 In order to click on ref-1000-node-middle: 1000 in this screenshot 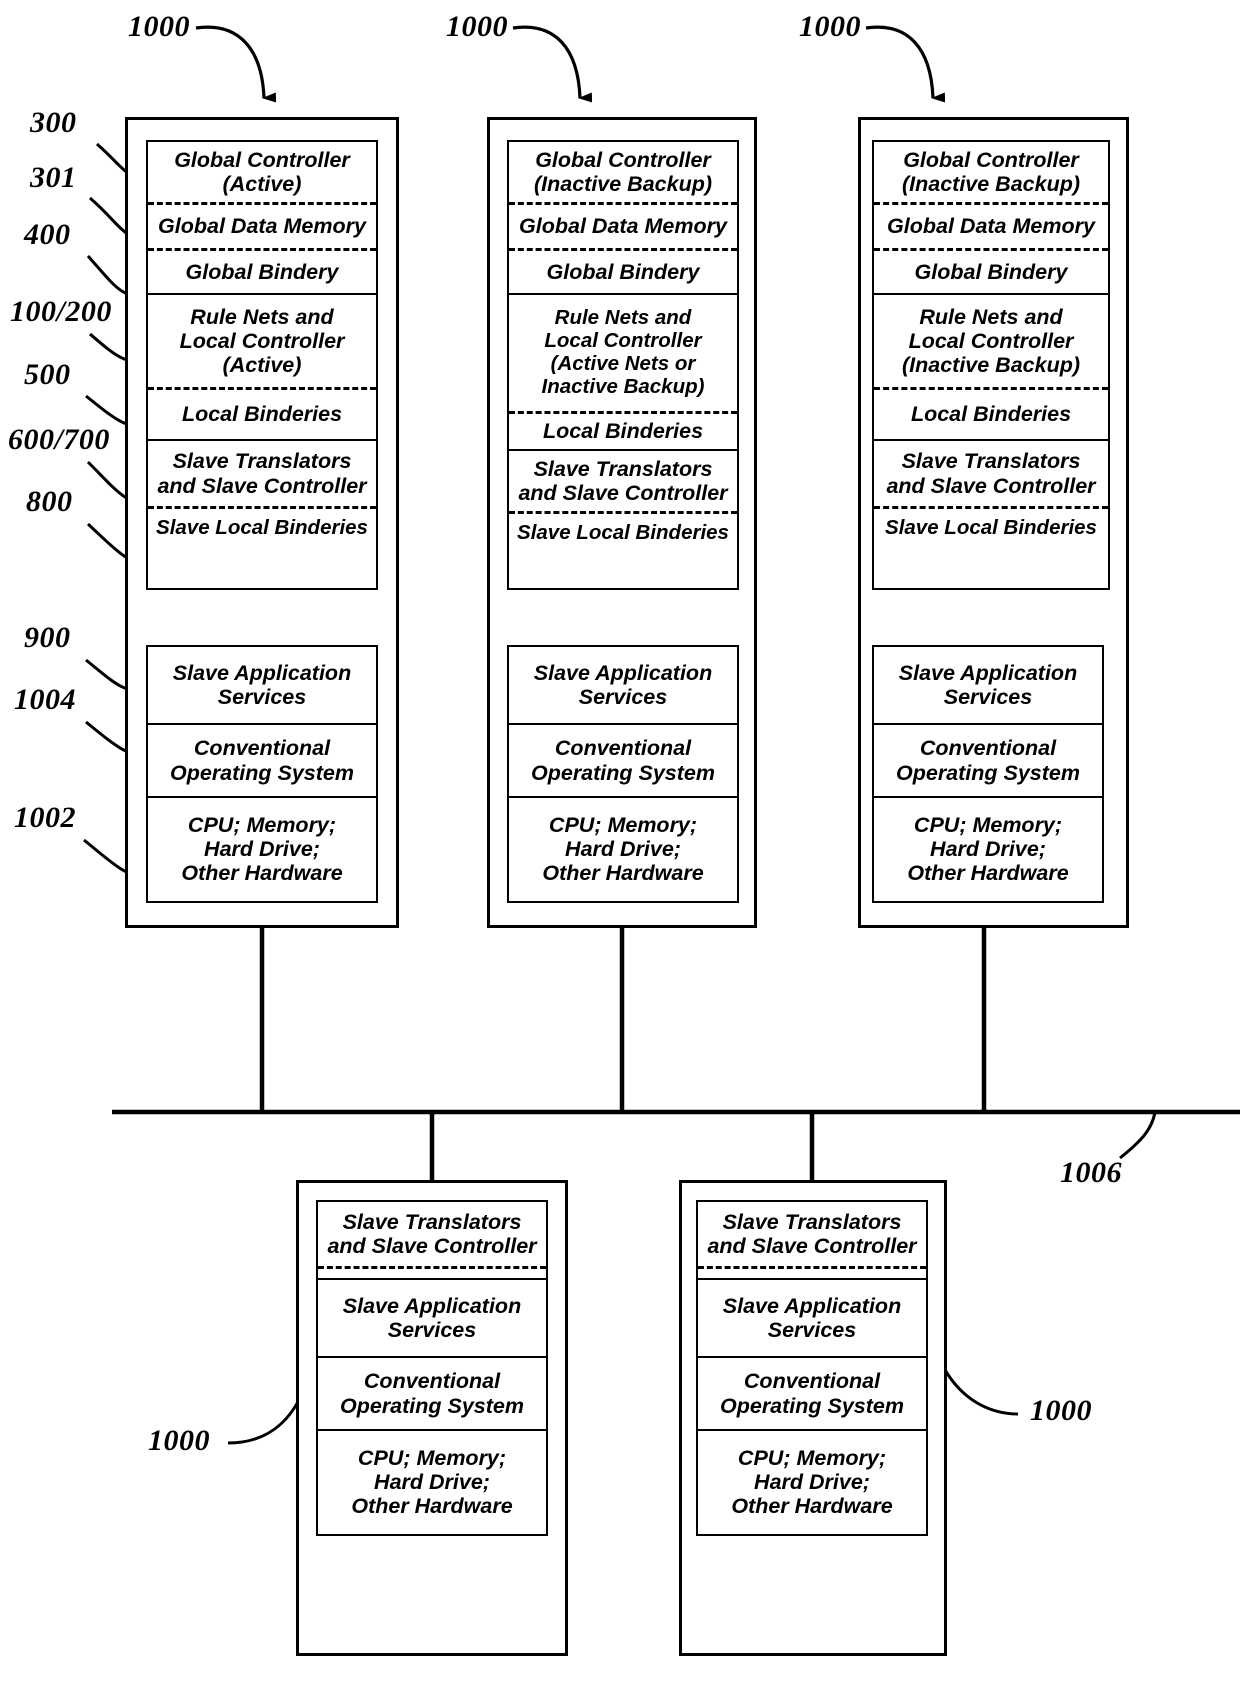, I will do `click(477, 26)`.